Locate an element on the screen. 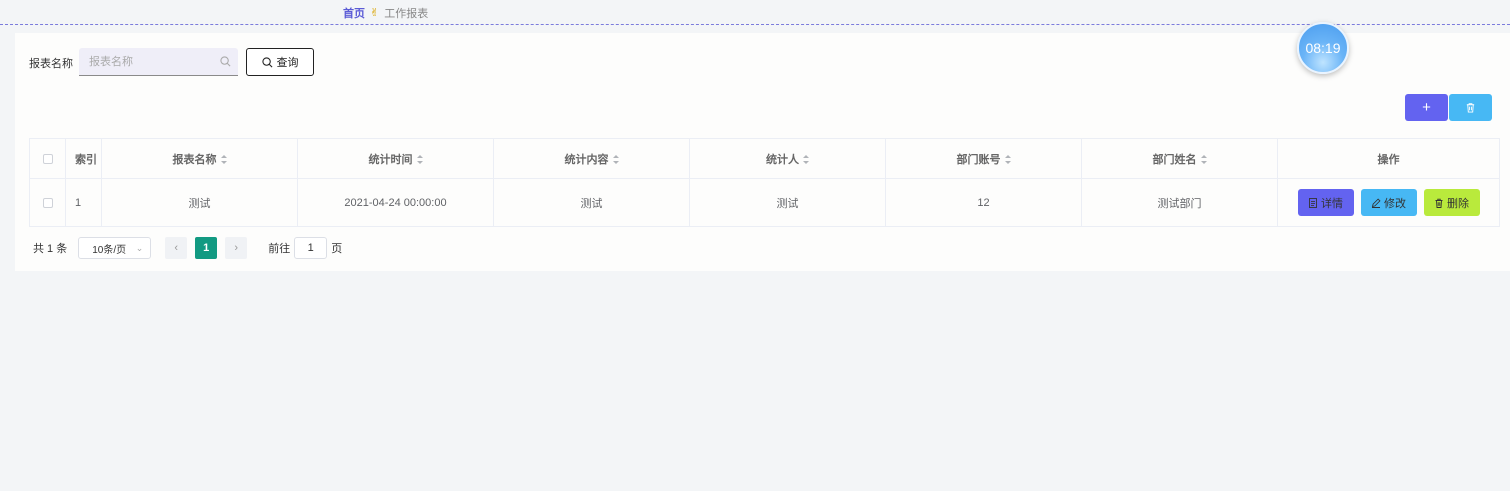 Image resolution: width=1510 pixels, height=491 pixels. victory-hand-icon: ✌ is located at coordinates (375, 12).